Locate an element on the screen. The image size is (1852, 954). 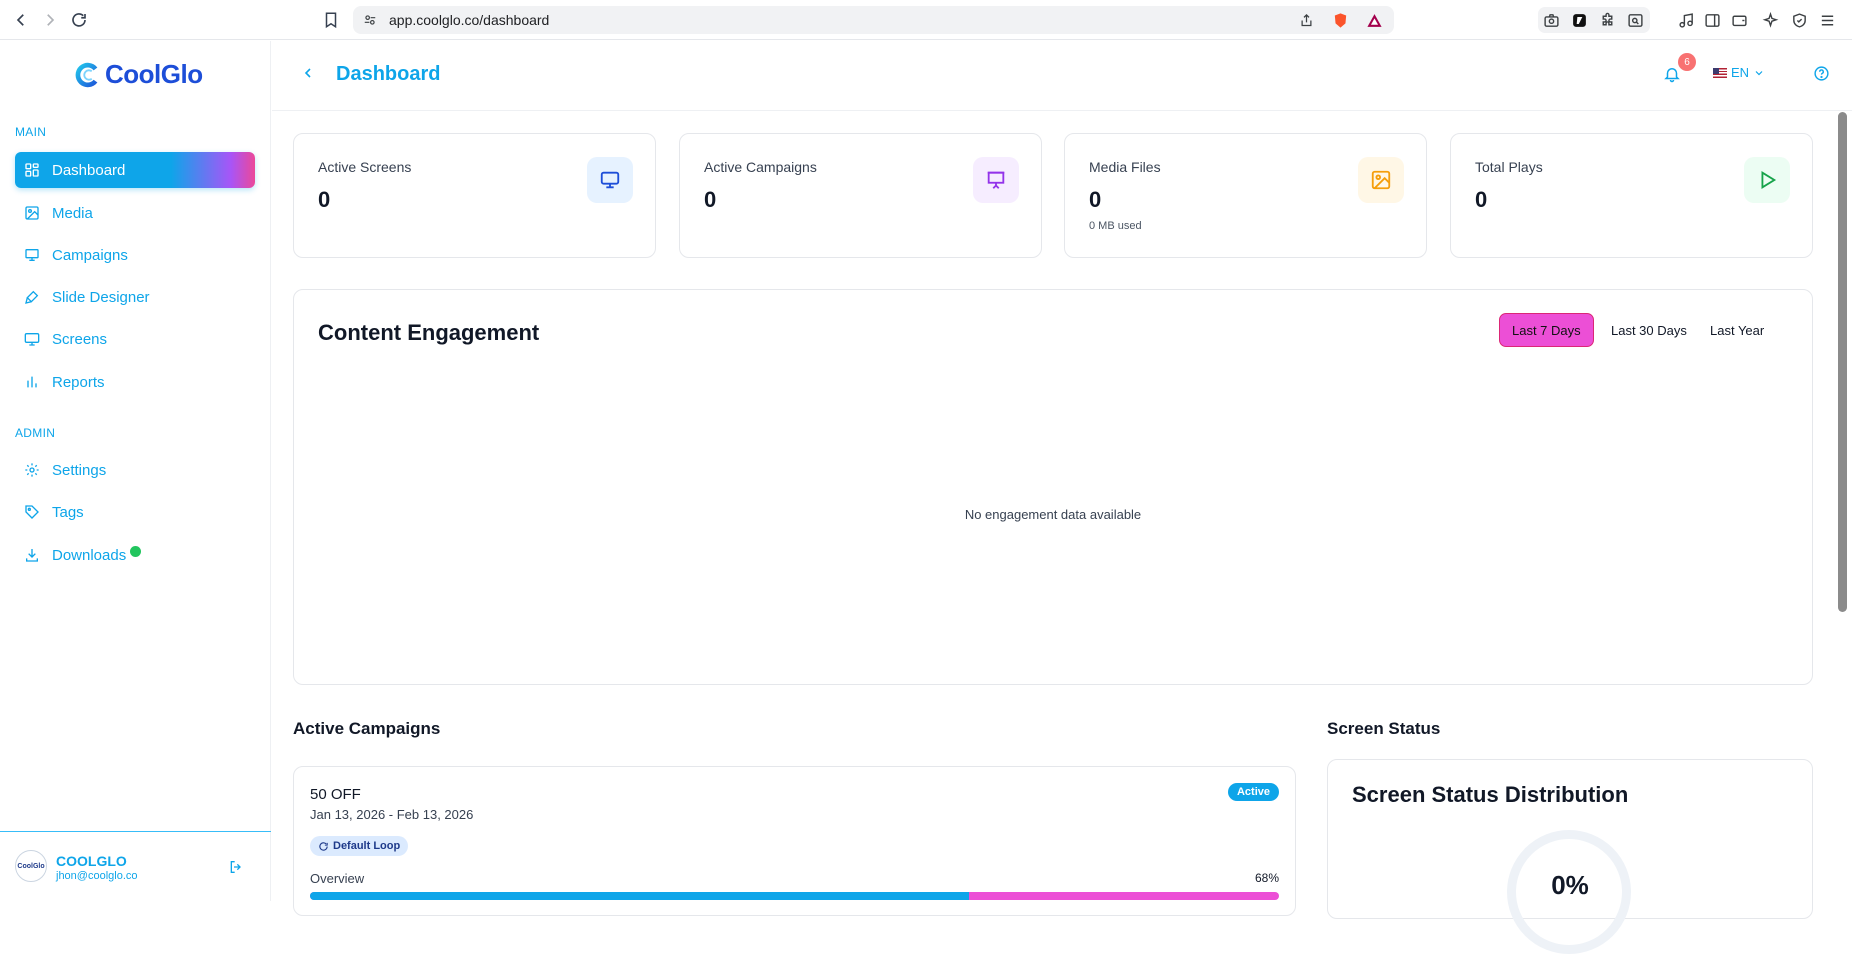
stat-label: Active Campaigns is located at coordinates (760, 167).